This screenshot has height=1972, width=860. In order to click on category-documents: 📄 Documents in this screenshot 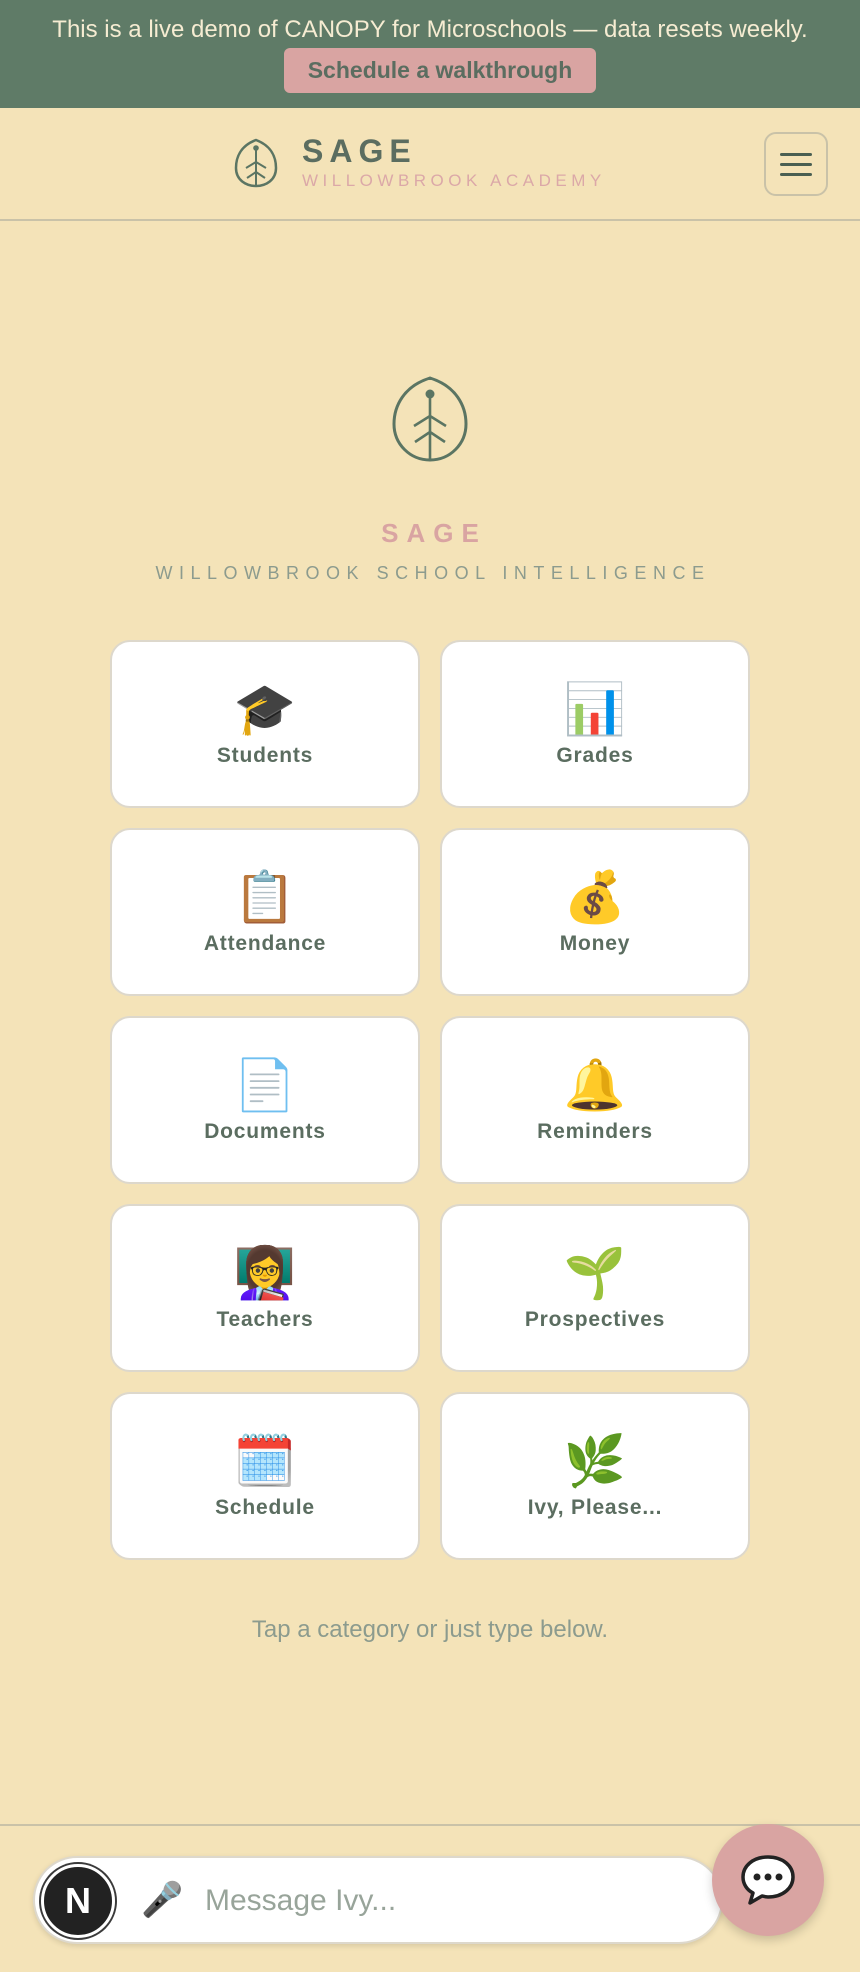, I will do `click(265, 1100)`.